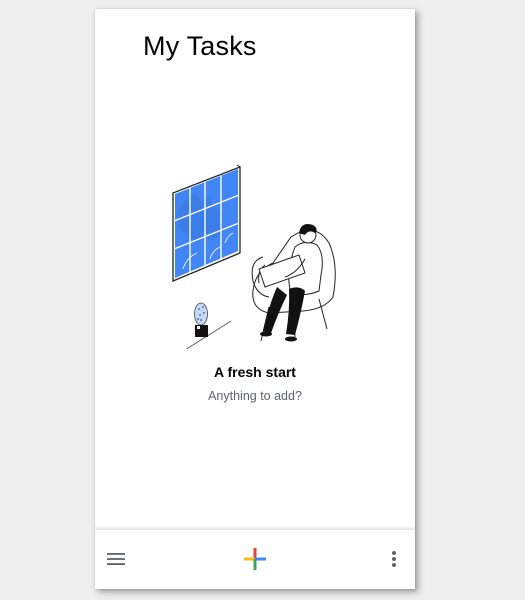  Describe the element at coordinates (116, 559) in the screenshot. I see `hamburger-menu-icon` at that location.